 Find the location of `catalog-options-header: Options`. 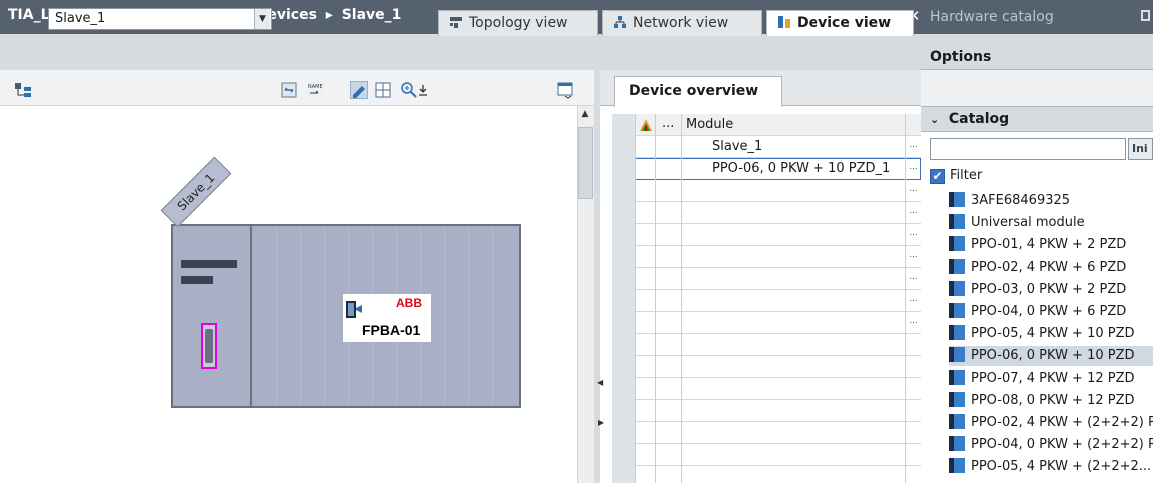

catalog-options-header: Options is located at coordinates (1037, 52).